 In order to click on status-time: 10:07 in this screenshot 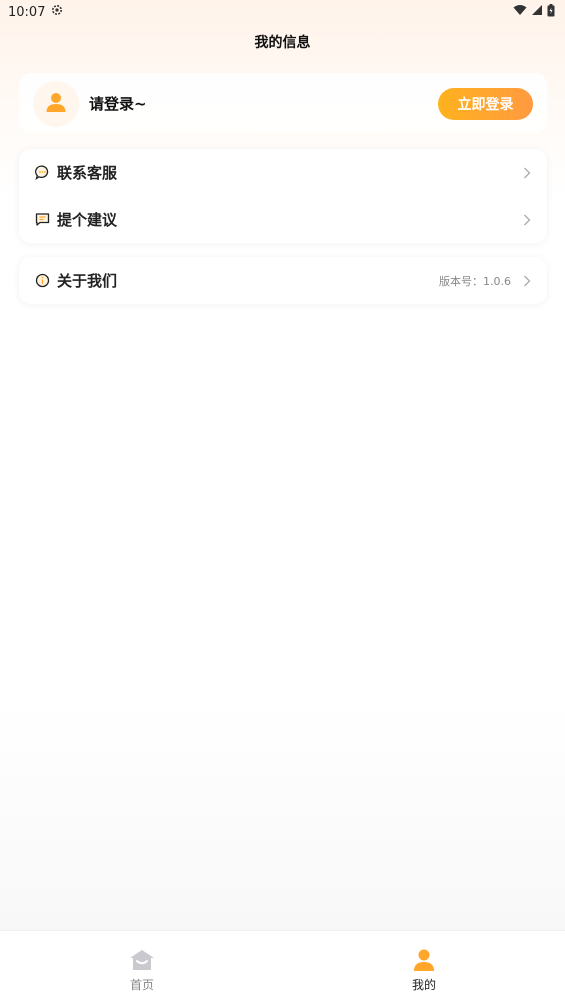, I will do `click(27, 12)`.